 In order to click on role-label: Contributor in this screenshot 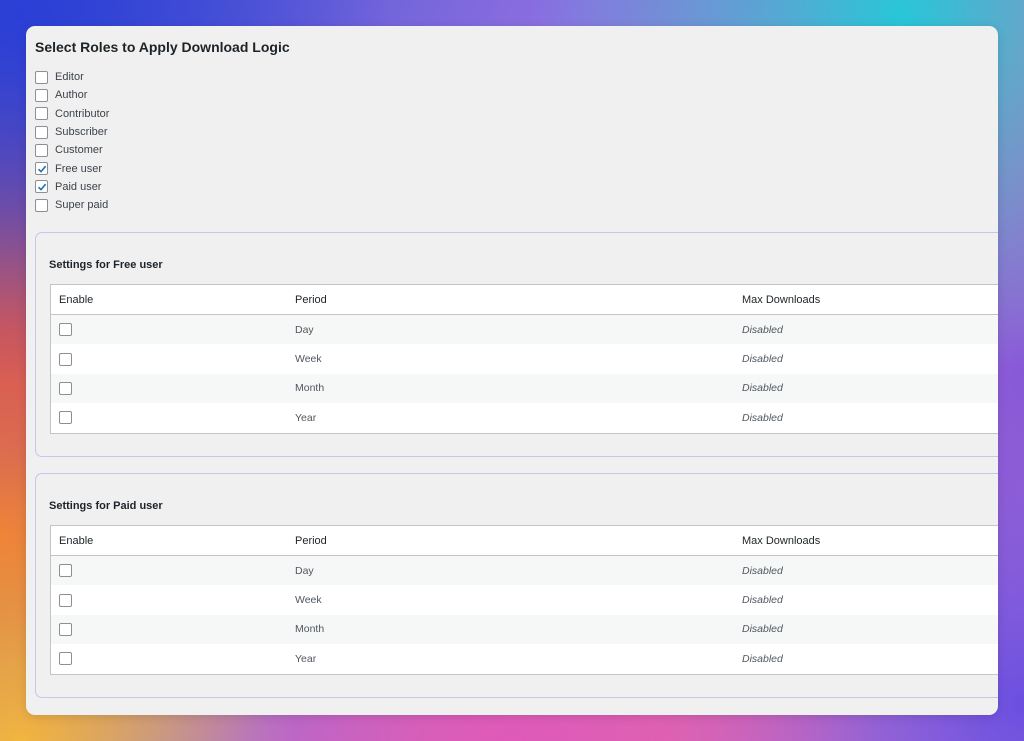, I will do `click(82, 113)`.